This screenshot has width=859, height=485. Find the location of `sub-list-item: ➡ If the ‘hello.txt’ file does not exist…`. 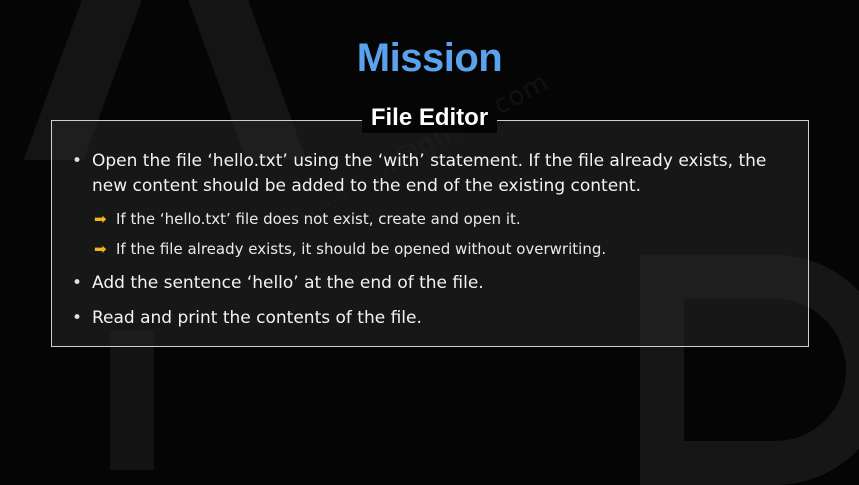

sub-list-item: ➡ If the ‘hello.txt’ file does not exist… is located at coordinates (427, 219).